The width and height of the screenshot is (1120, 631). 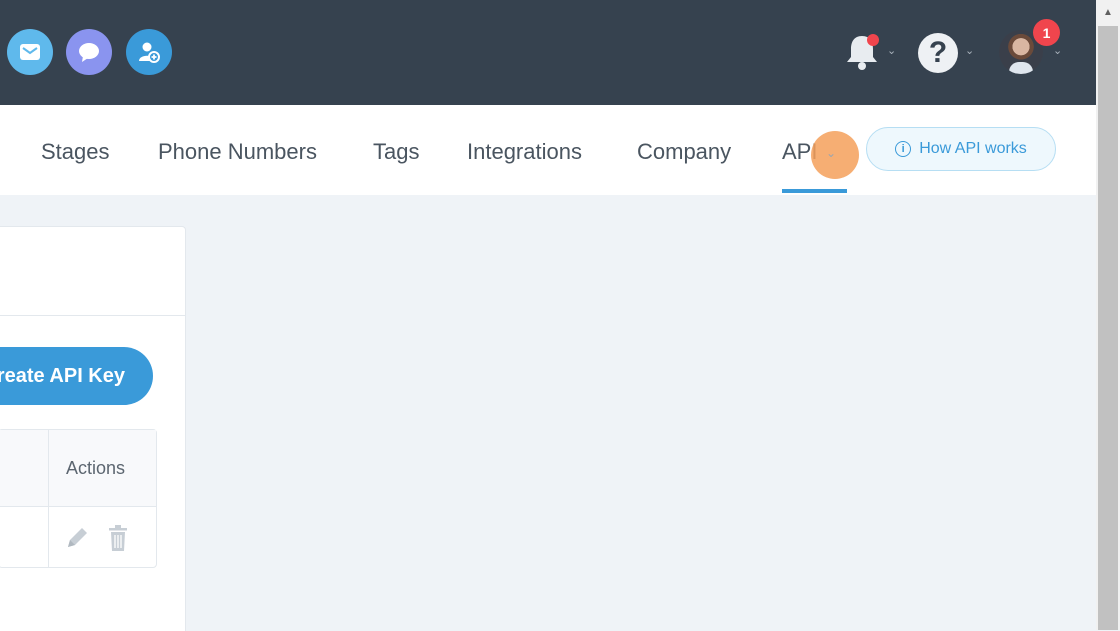 What do you see at coordinates (92, 315) in the screenshot?
I see `card-divider` at bounding box center [92, 315].